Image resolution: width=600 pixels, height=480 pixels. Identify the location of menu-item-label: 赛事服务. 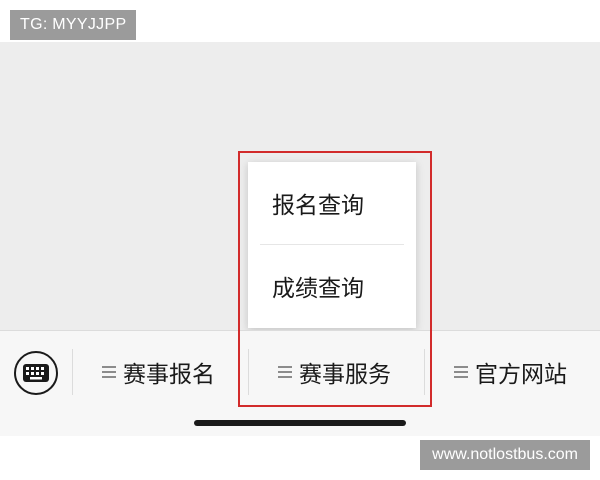
(345, 375).